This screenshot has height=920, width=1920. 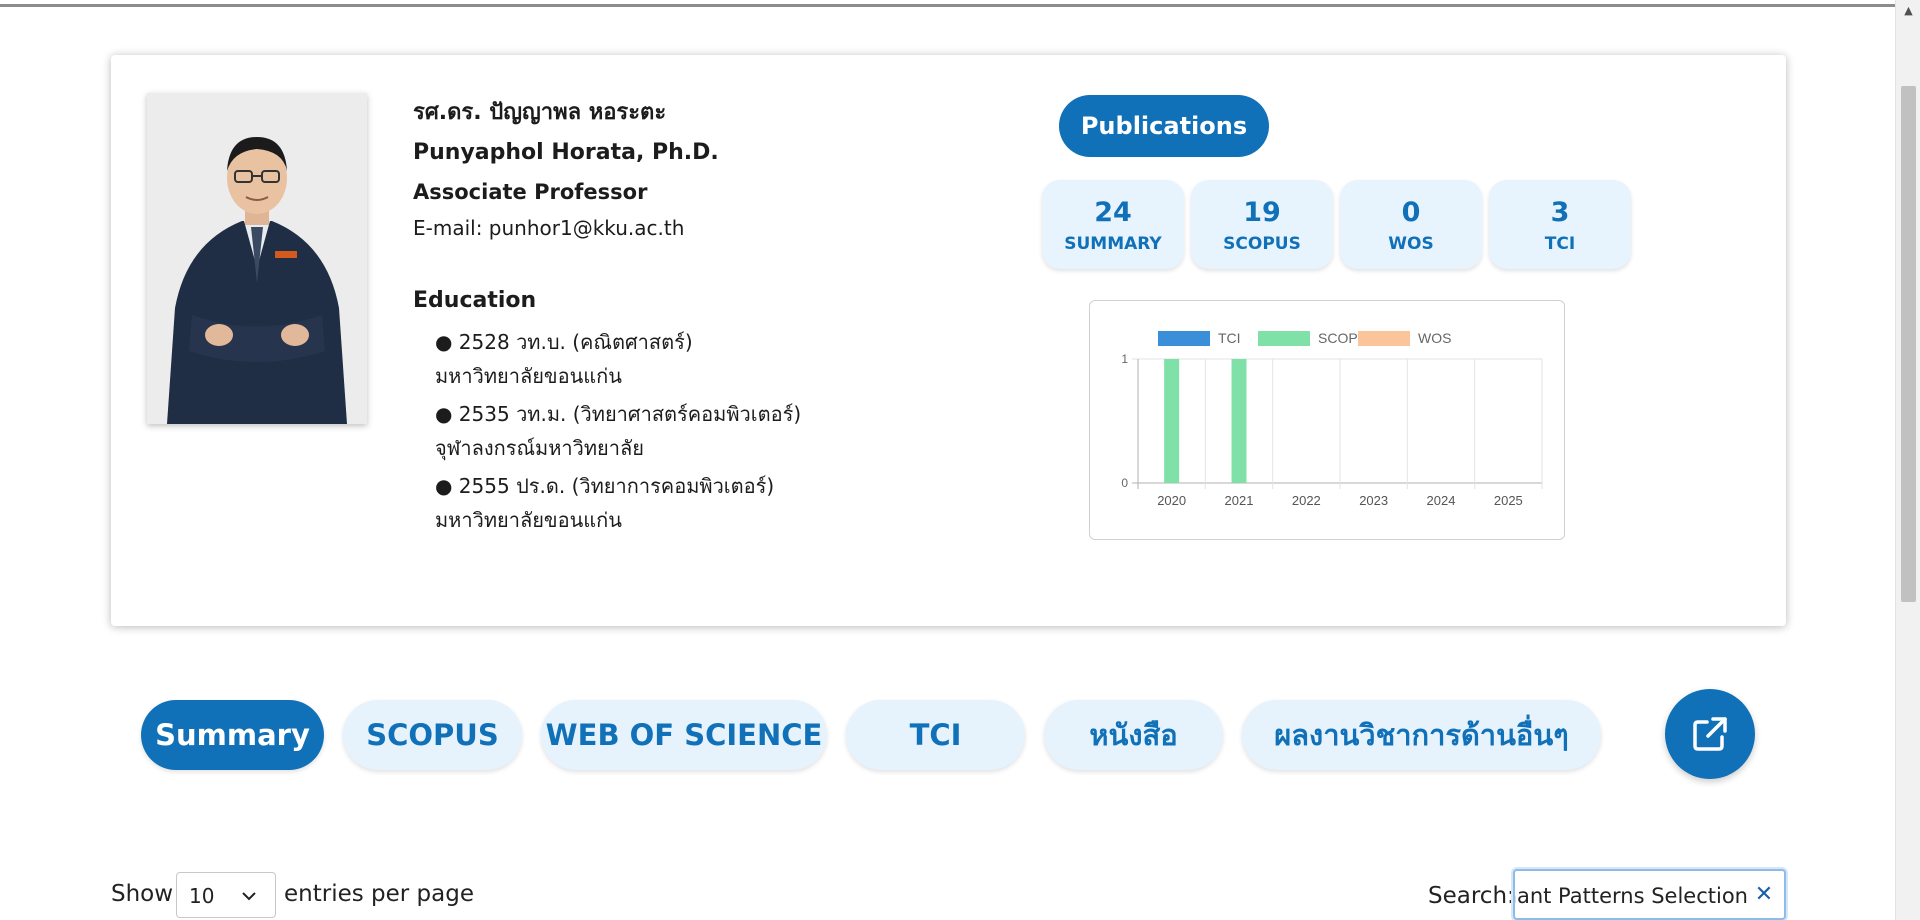 I want to click on stat-label: WOS, so click(x=1411, y=244).